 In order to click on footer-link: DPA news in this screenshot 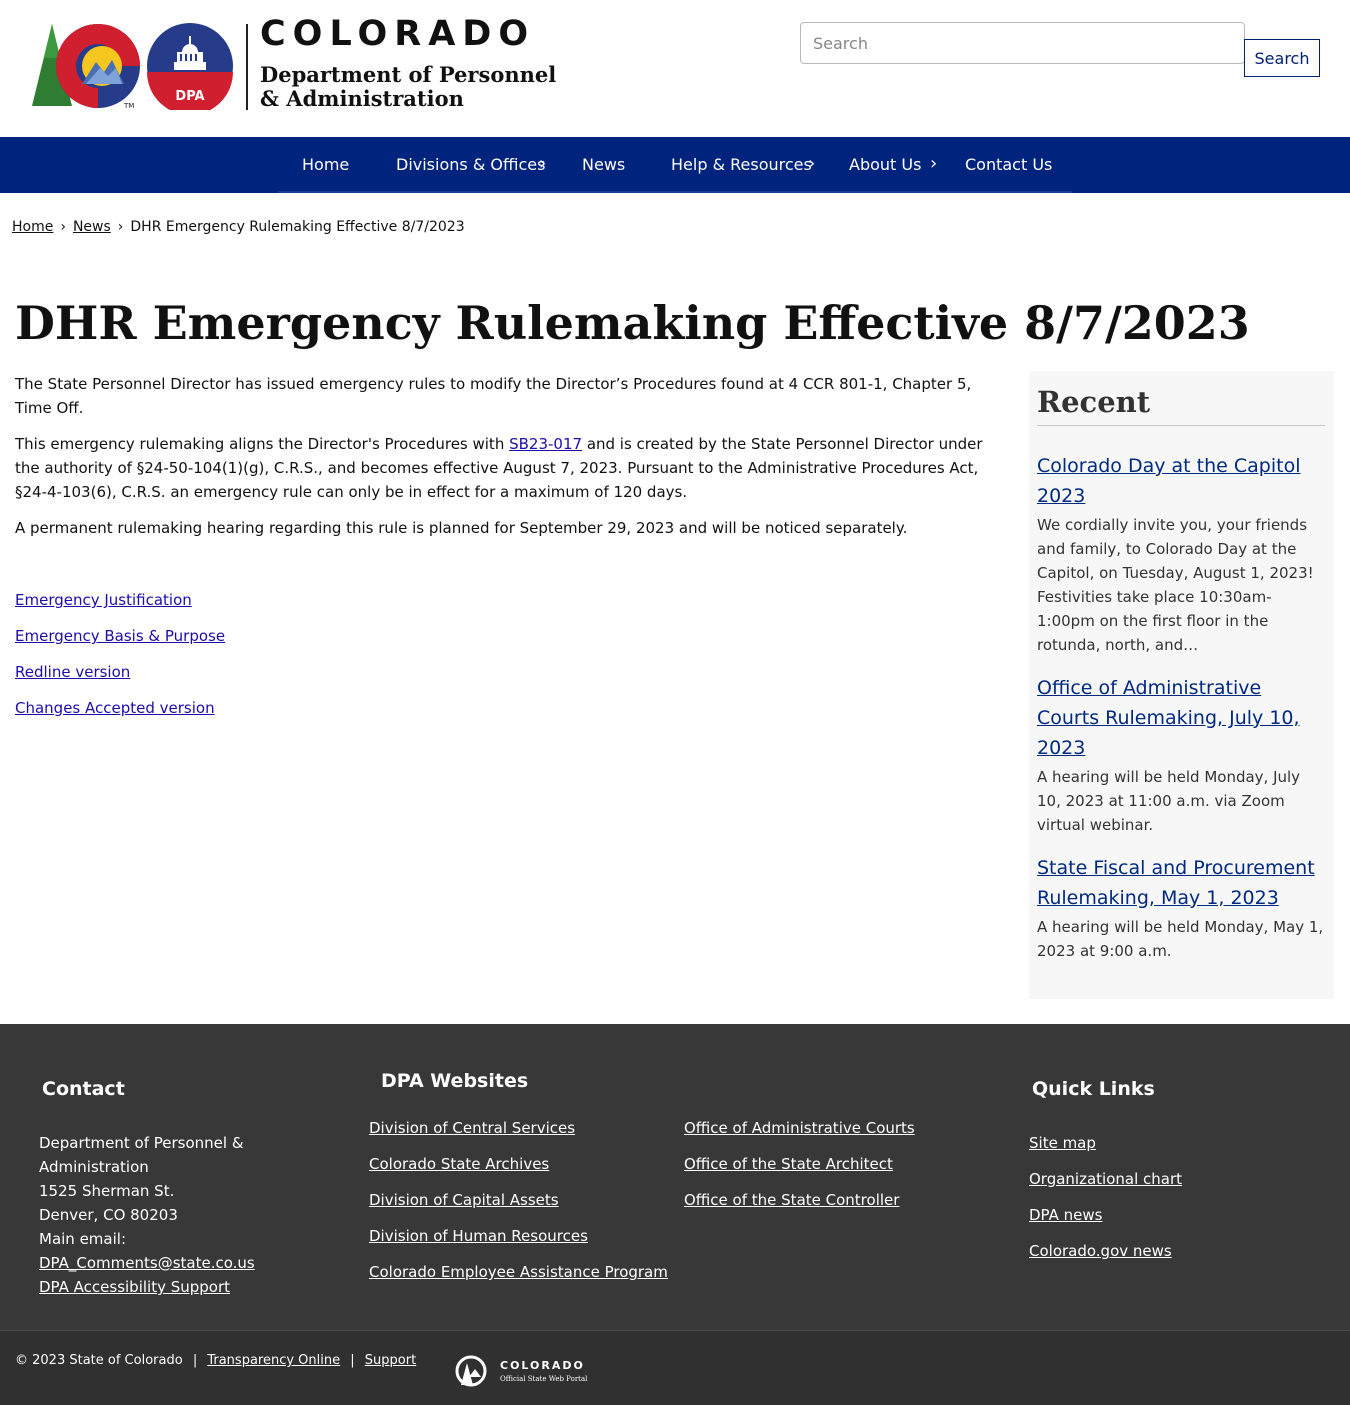, I will do `click(1105, 1215)`.